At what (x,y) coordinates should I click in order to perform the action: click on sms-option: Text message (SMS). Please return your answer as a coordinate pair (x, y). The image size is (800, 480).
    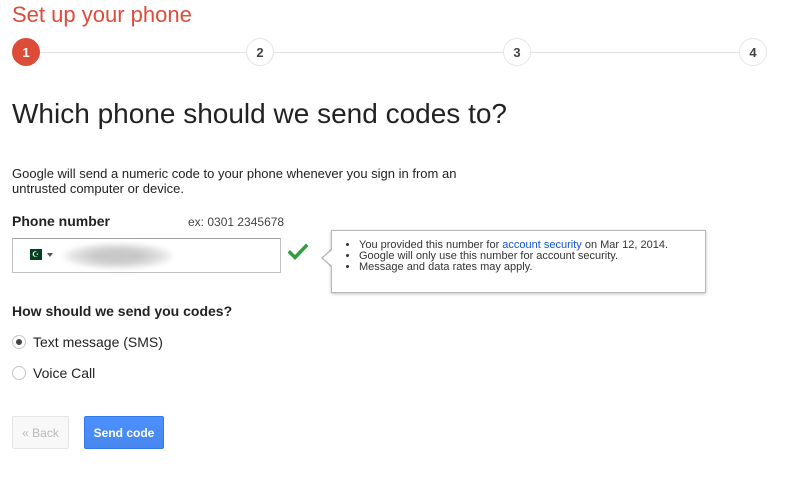
    Looking at the image, I should click on (87, 342).